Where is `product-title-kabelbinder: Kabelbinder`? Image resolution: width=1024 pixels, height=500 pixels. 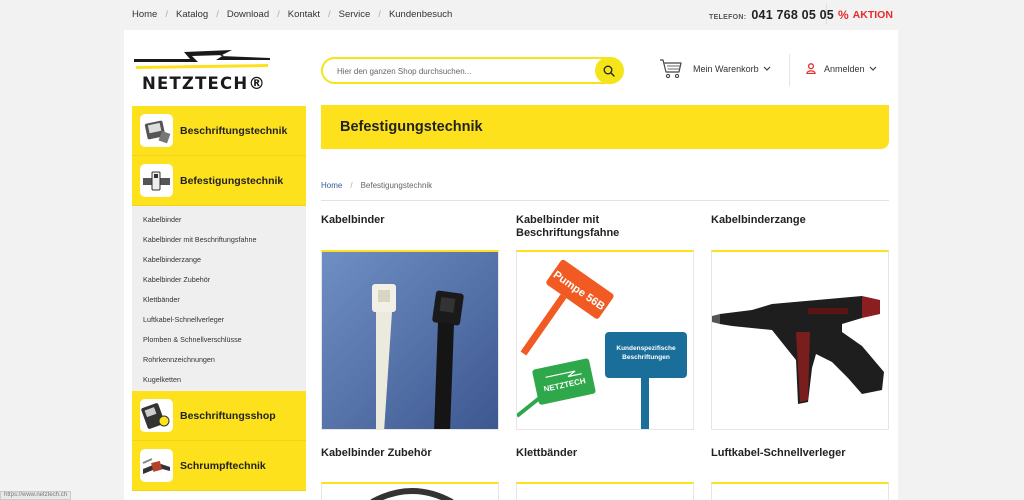 product-title-kabelbinder: Kabelbinder is located at coordinates (410, 220).